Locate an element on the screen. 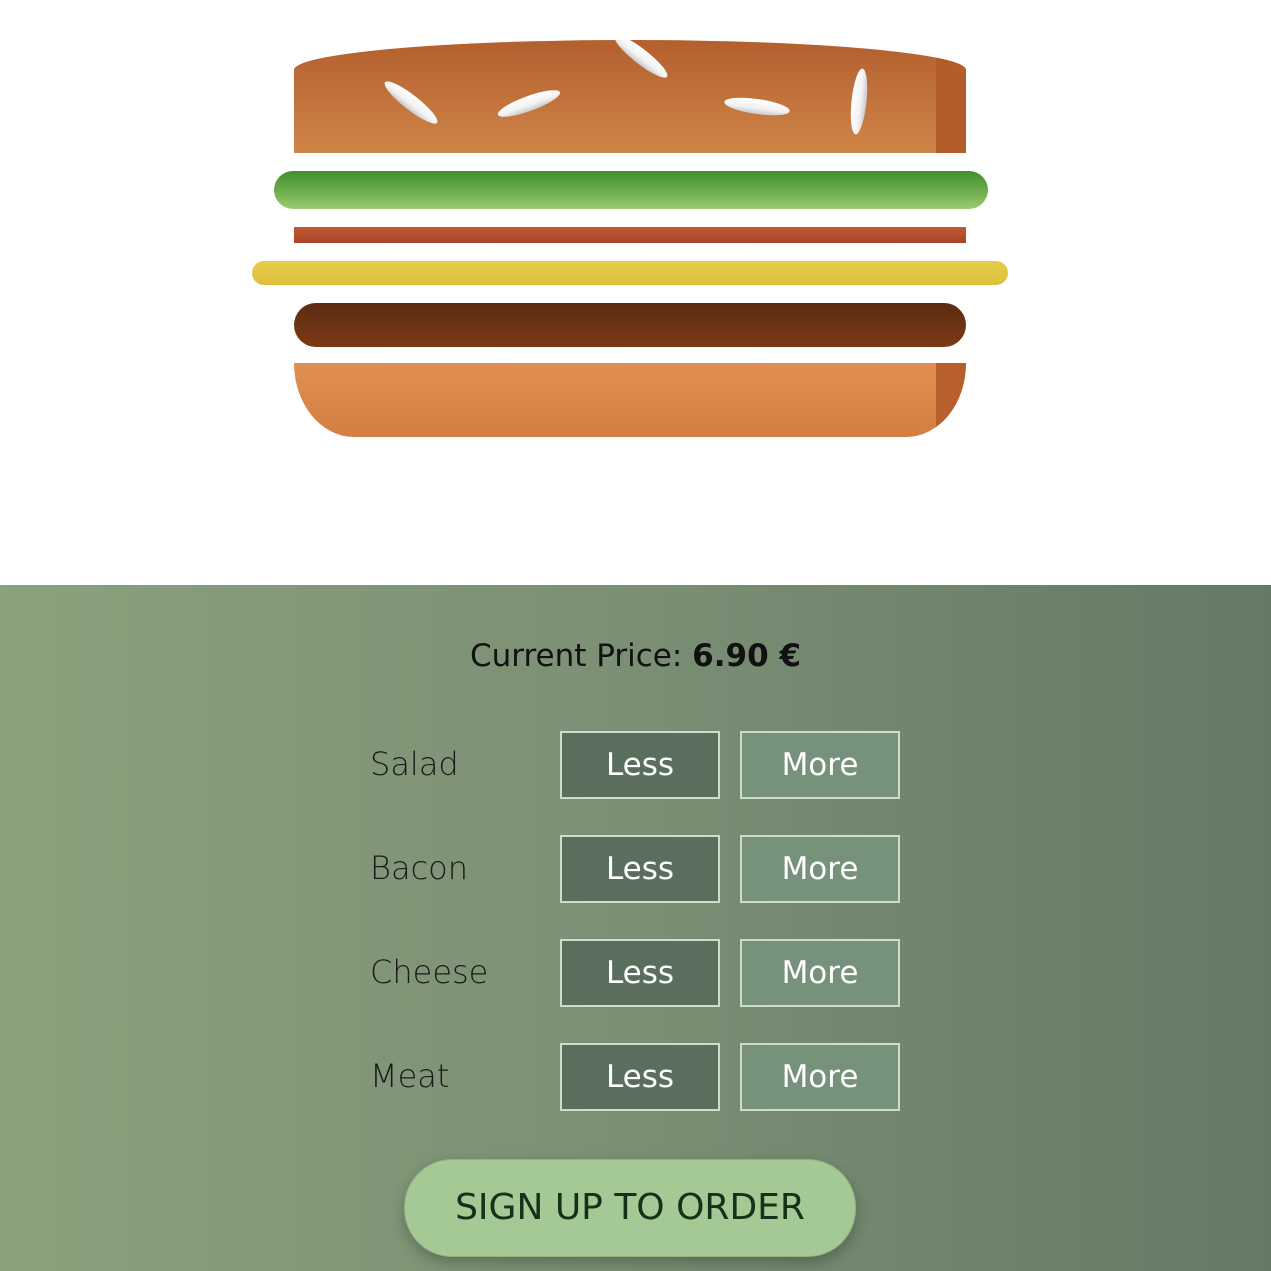 The image size is (1271, 1271). ingredient-row-cheese: Cheese Less More is located at coordinates (640, 973).